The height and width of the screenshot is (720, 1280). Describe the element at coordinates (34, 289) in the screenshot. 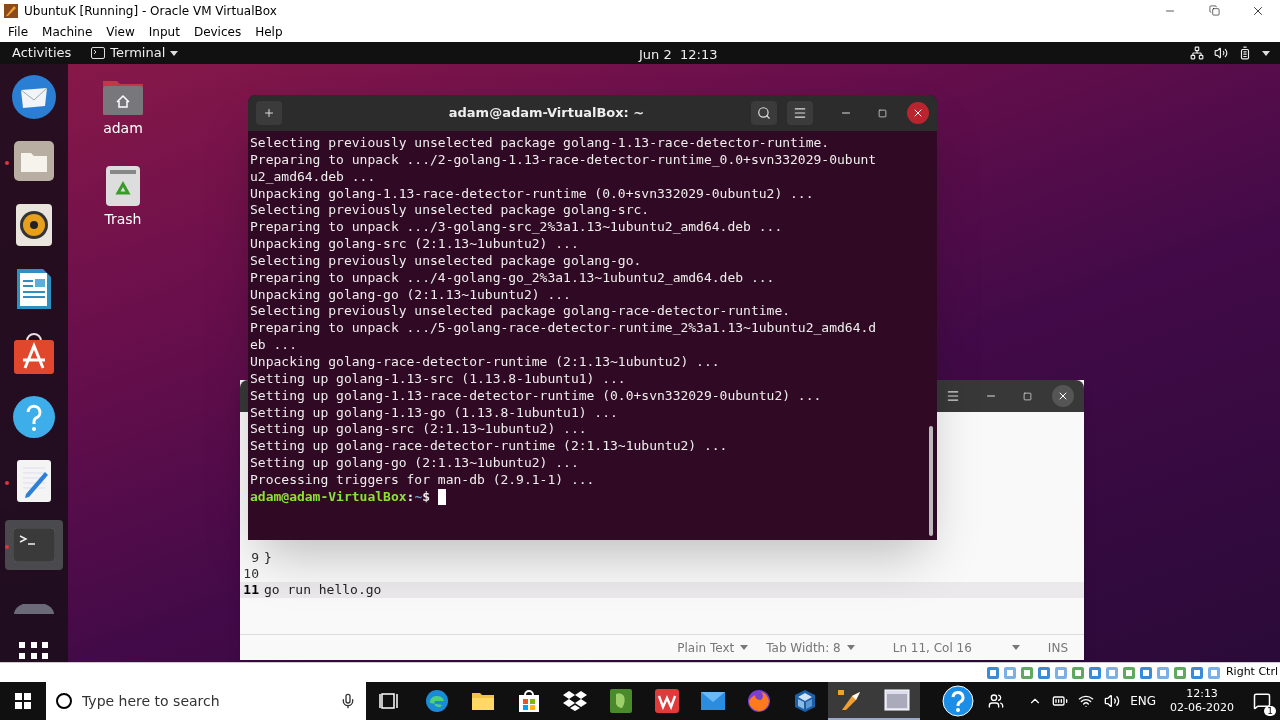

I see `document-icon` at that location.